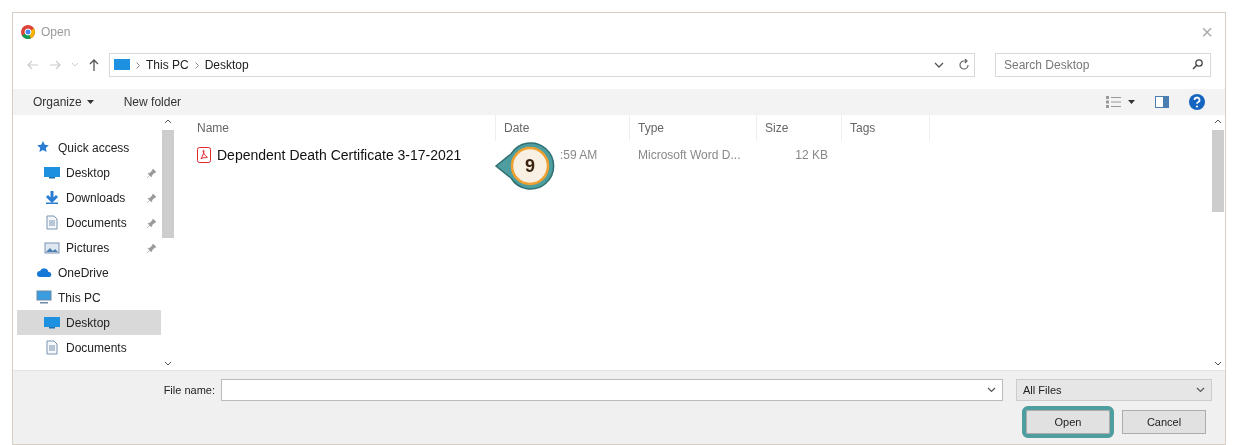  What do you see at coordinates (1114, 102) in the screenshot?
I see `list-view-icon` at bounding box center [1114, 102].